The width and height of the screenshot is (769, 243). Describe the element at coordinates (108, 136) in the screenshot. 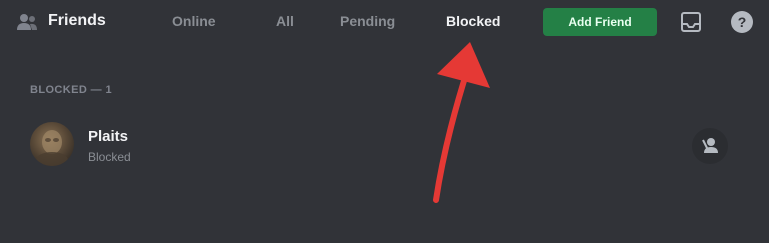

I see `friend-name: Plaits` at that location.